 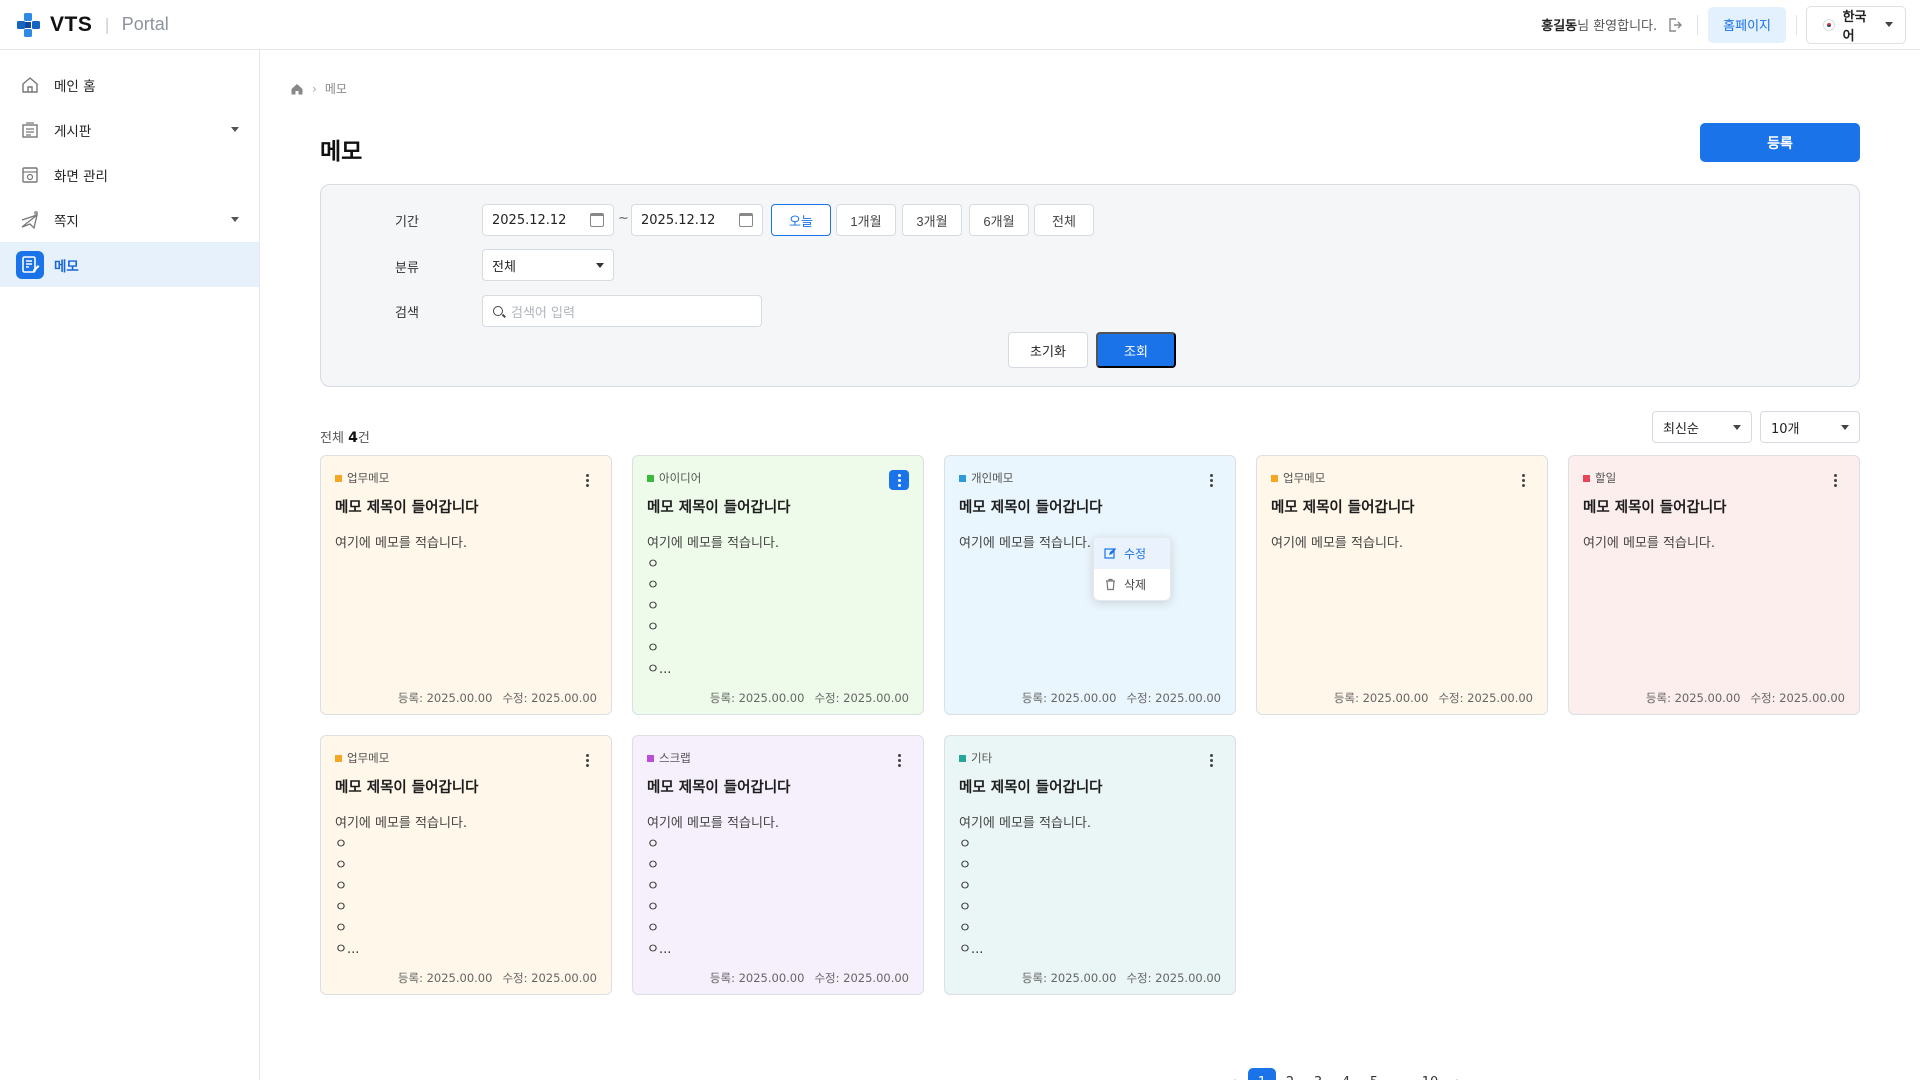 What do you see at coordinates (1856, 24) in the screenshot?
I see `language-select: 한국어` at bounding box center [1856, 24].